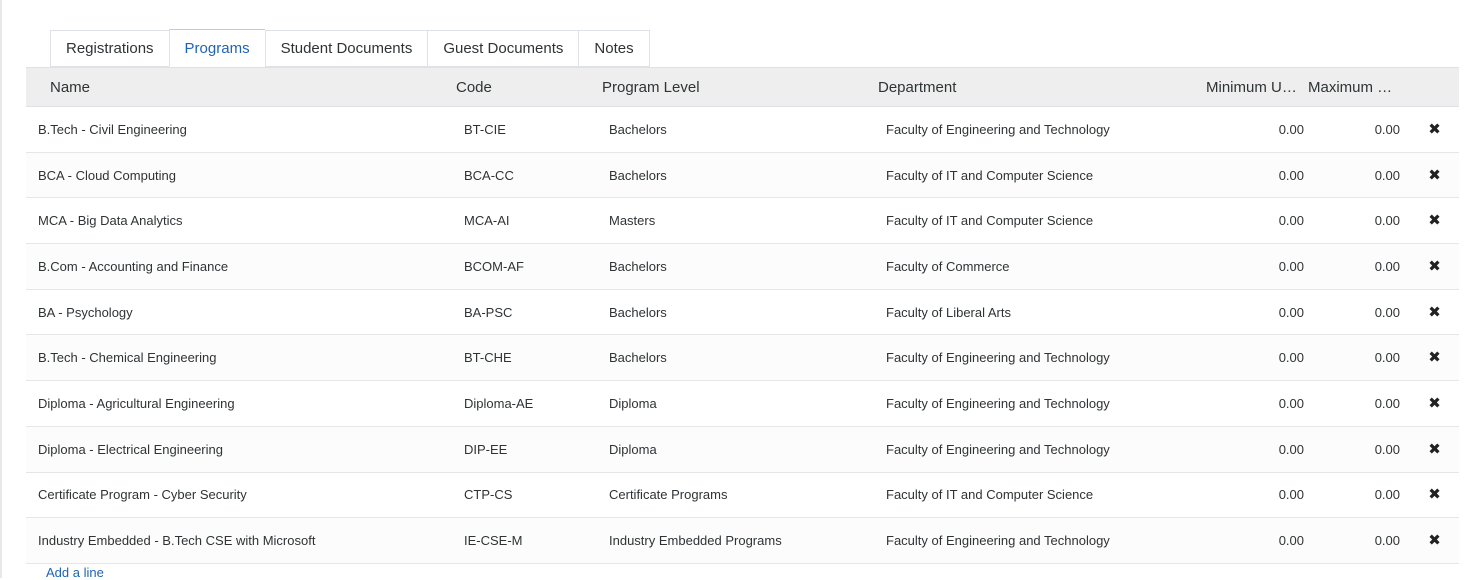 The image size is (1484, 580). Describe the element at coordinates (142, 495) in the screenshot. I see `cell-name: Certificate Program - Cyber Security` at that location.